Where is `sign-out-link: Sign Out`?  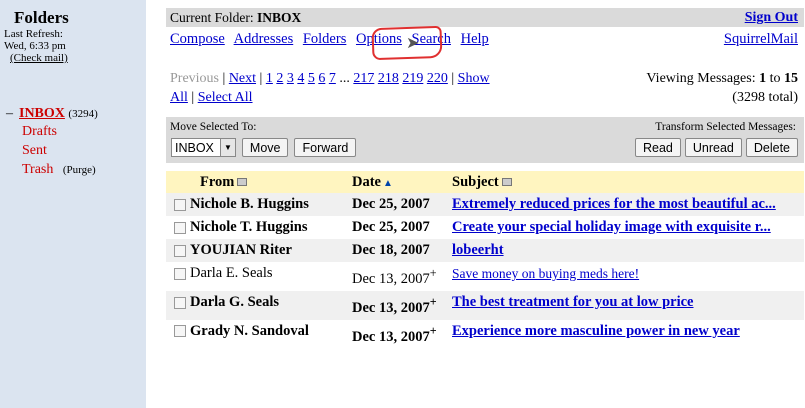
sign-out-link: Sign Out is located at coordinates (771, 18).